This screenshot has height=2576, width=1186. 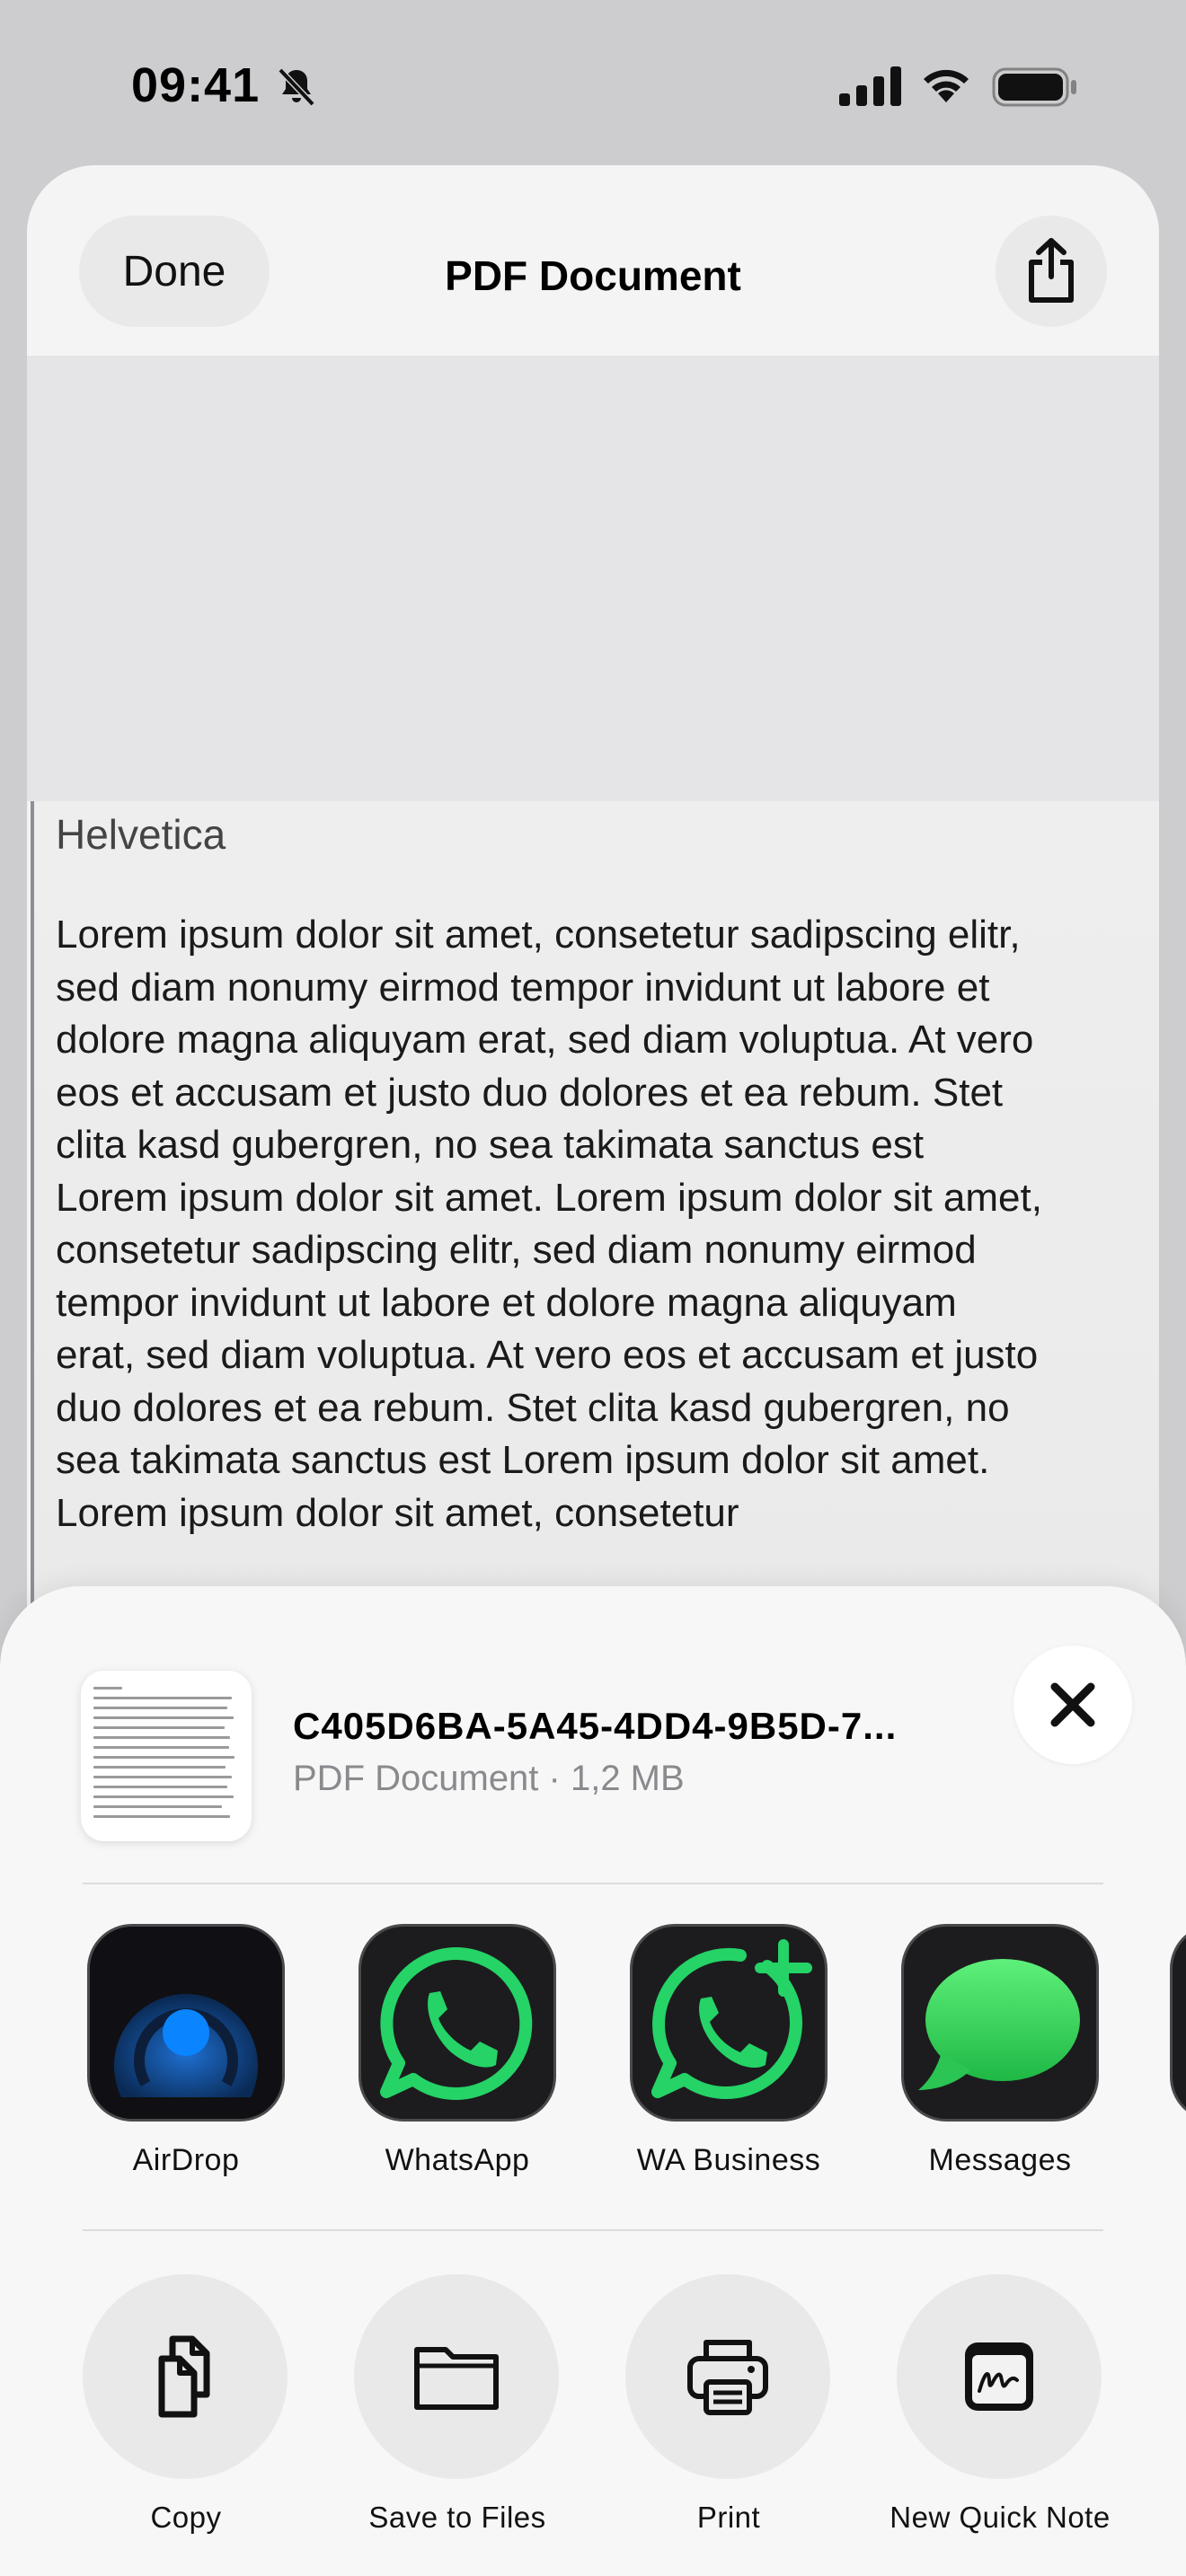 I want to click on action-print: Print, so click(x=728, y=2425).